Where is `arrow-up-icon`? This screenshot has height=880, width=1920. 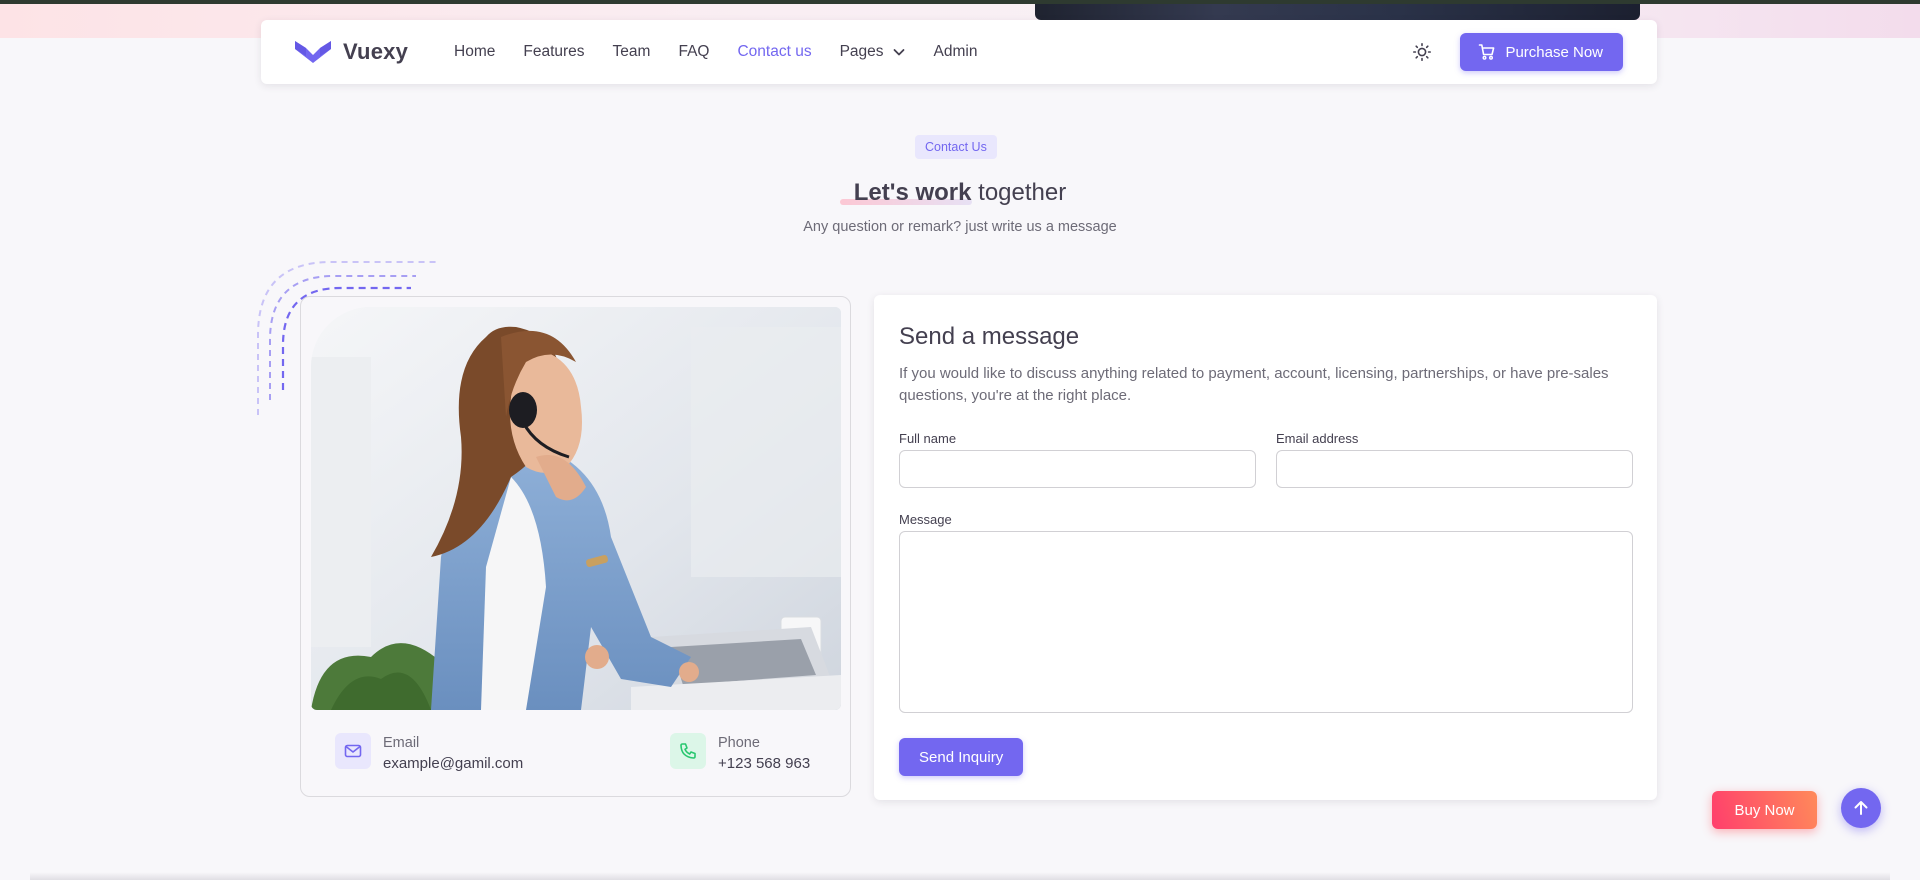 arrow-up-icon is located at coordinates (1861, 808).